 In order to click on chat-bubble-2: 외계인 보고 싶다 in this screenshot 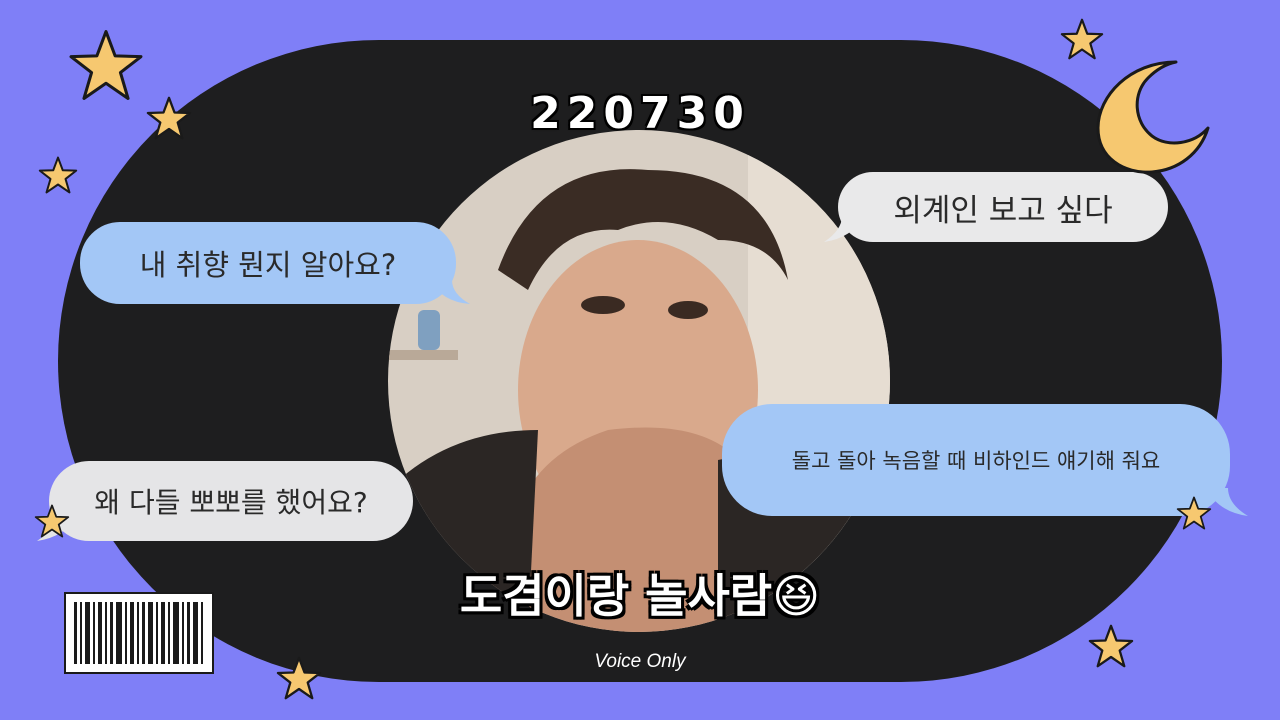, I will do `click(996, 207)`.